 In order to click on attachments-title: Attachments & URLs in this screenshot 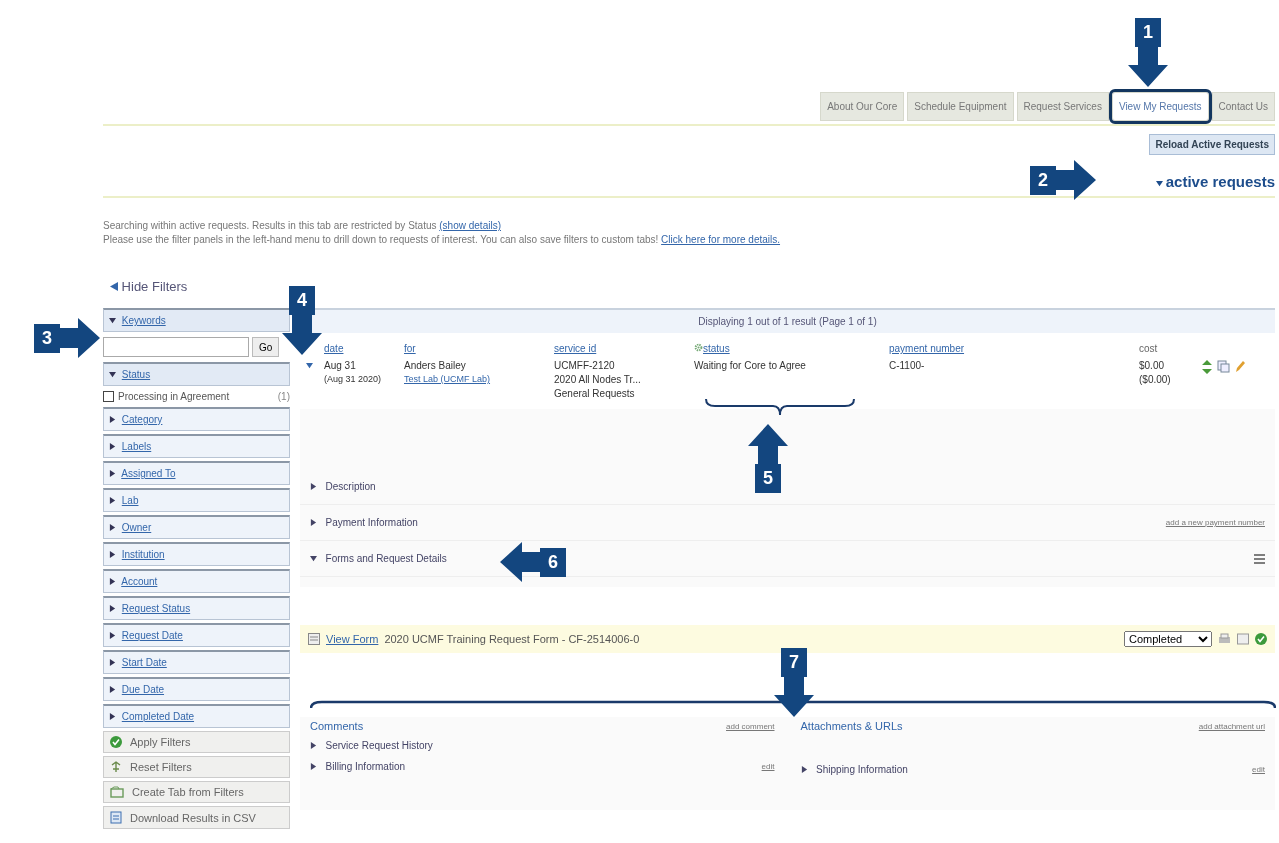, I will do `click(851, 726)`.